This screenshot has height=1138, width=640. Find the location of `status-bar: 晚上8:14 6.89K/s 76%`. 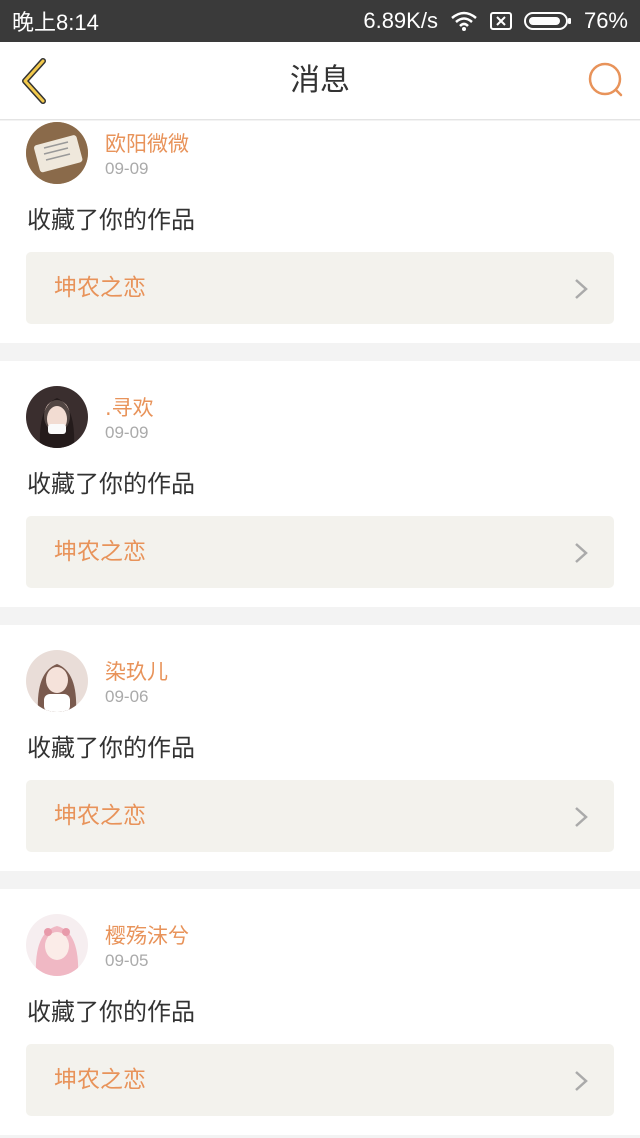

status-bar: 晚上8:14 6.89K/s 76% is located at coordinates (320, 21).